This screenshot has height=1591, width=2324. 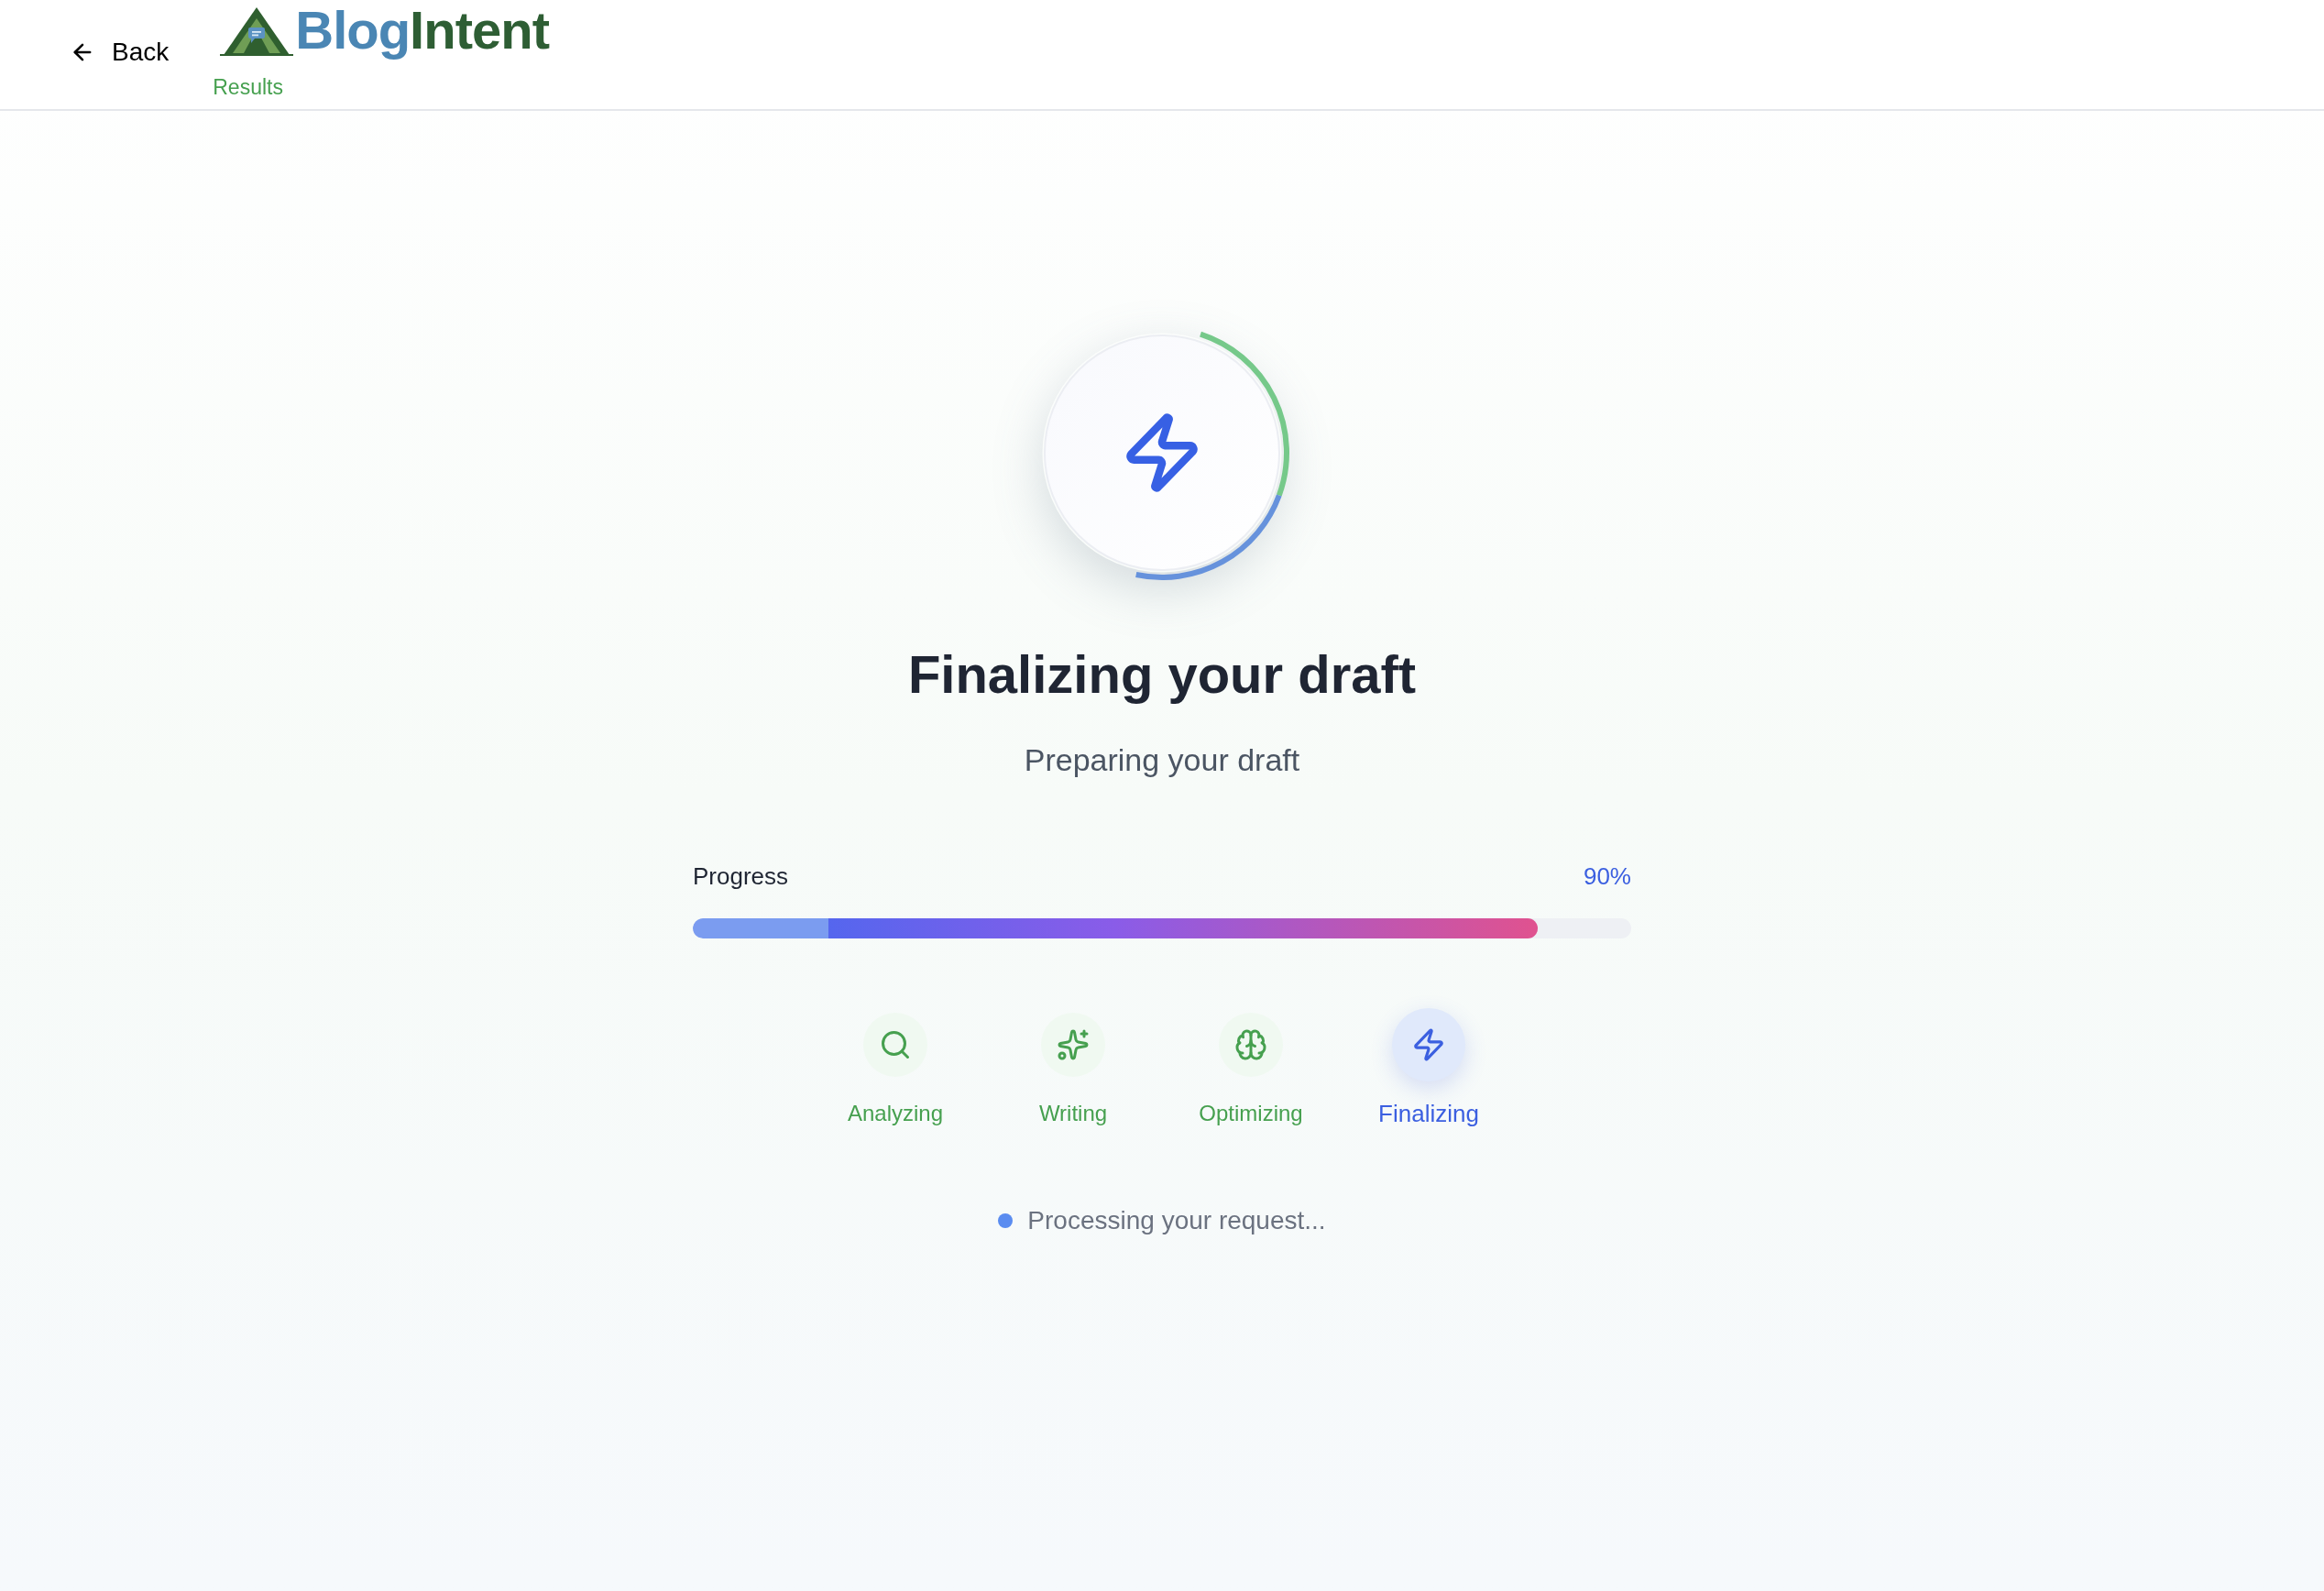 What do you see at coordinates (479, 30) in the screenshot?
I see `logo-word: Intent` at bounding box center [479, 30].